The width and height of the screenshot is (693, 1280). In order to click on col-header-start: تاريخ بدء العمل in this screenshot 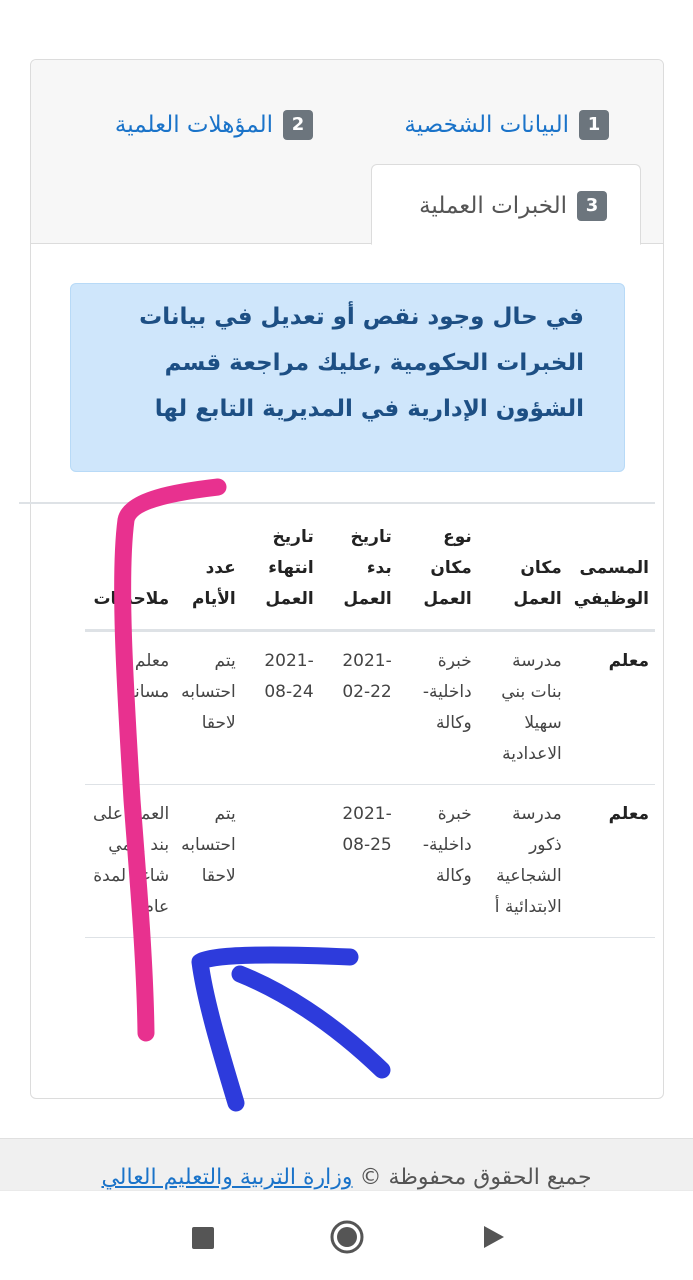, I will do `click(358, 568)`.